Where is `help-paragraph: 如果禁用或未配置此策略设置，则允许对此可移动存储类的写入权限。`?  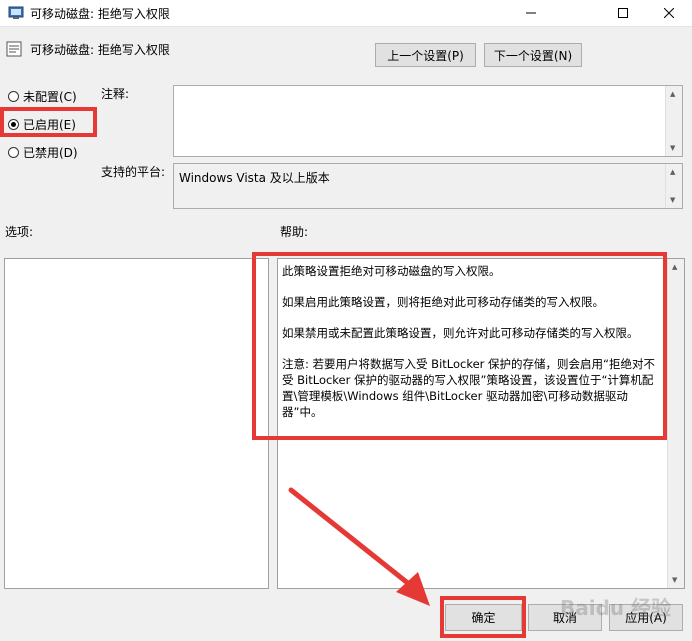 help-paragraph: 如果禁用或未配置此策略设置，则允许对此可移动存储类的写入权限。 is located at coordinates (460, 333).